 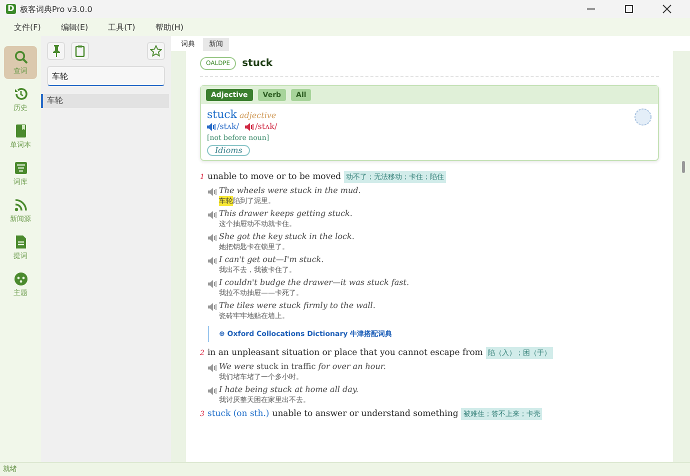 What do you see at coordinates (21, 57) in the screenshot?
I see `search-icon` at bounding box center [21, 57].